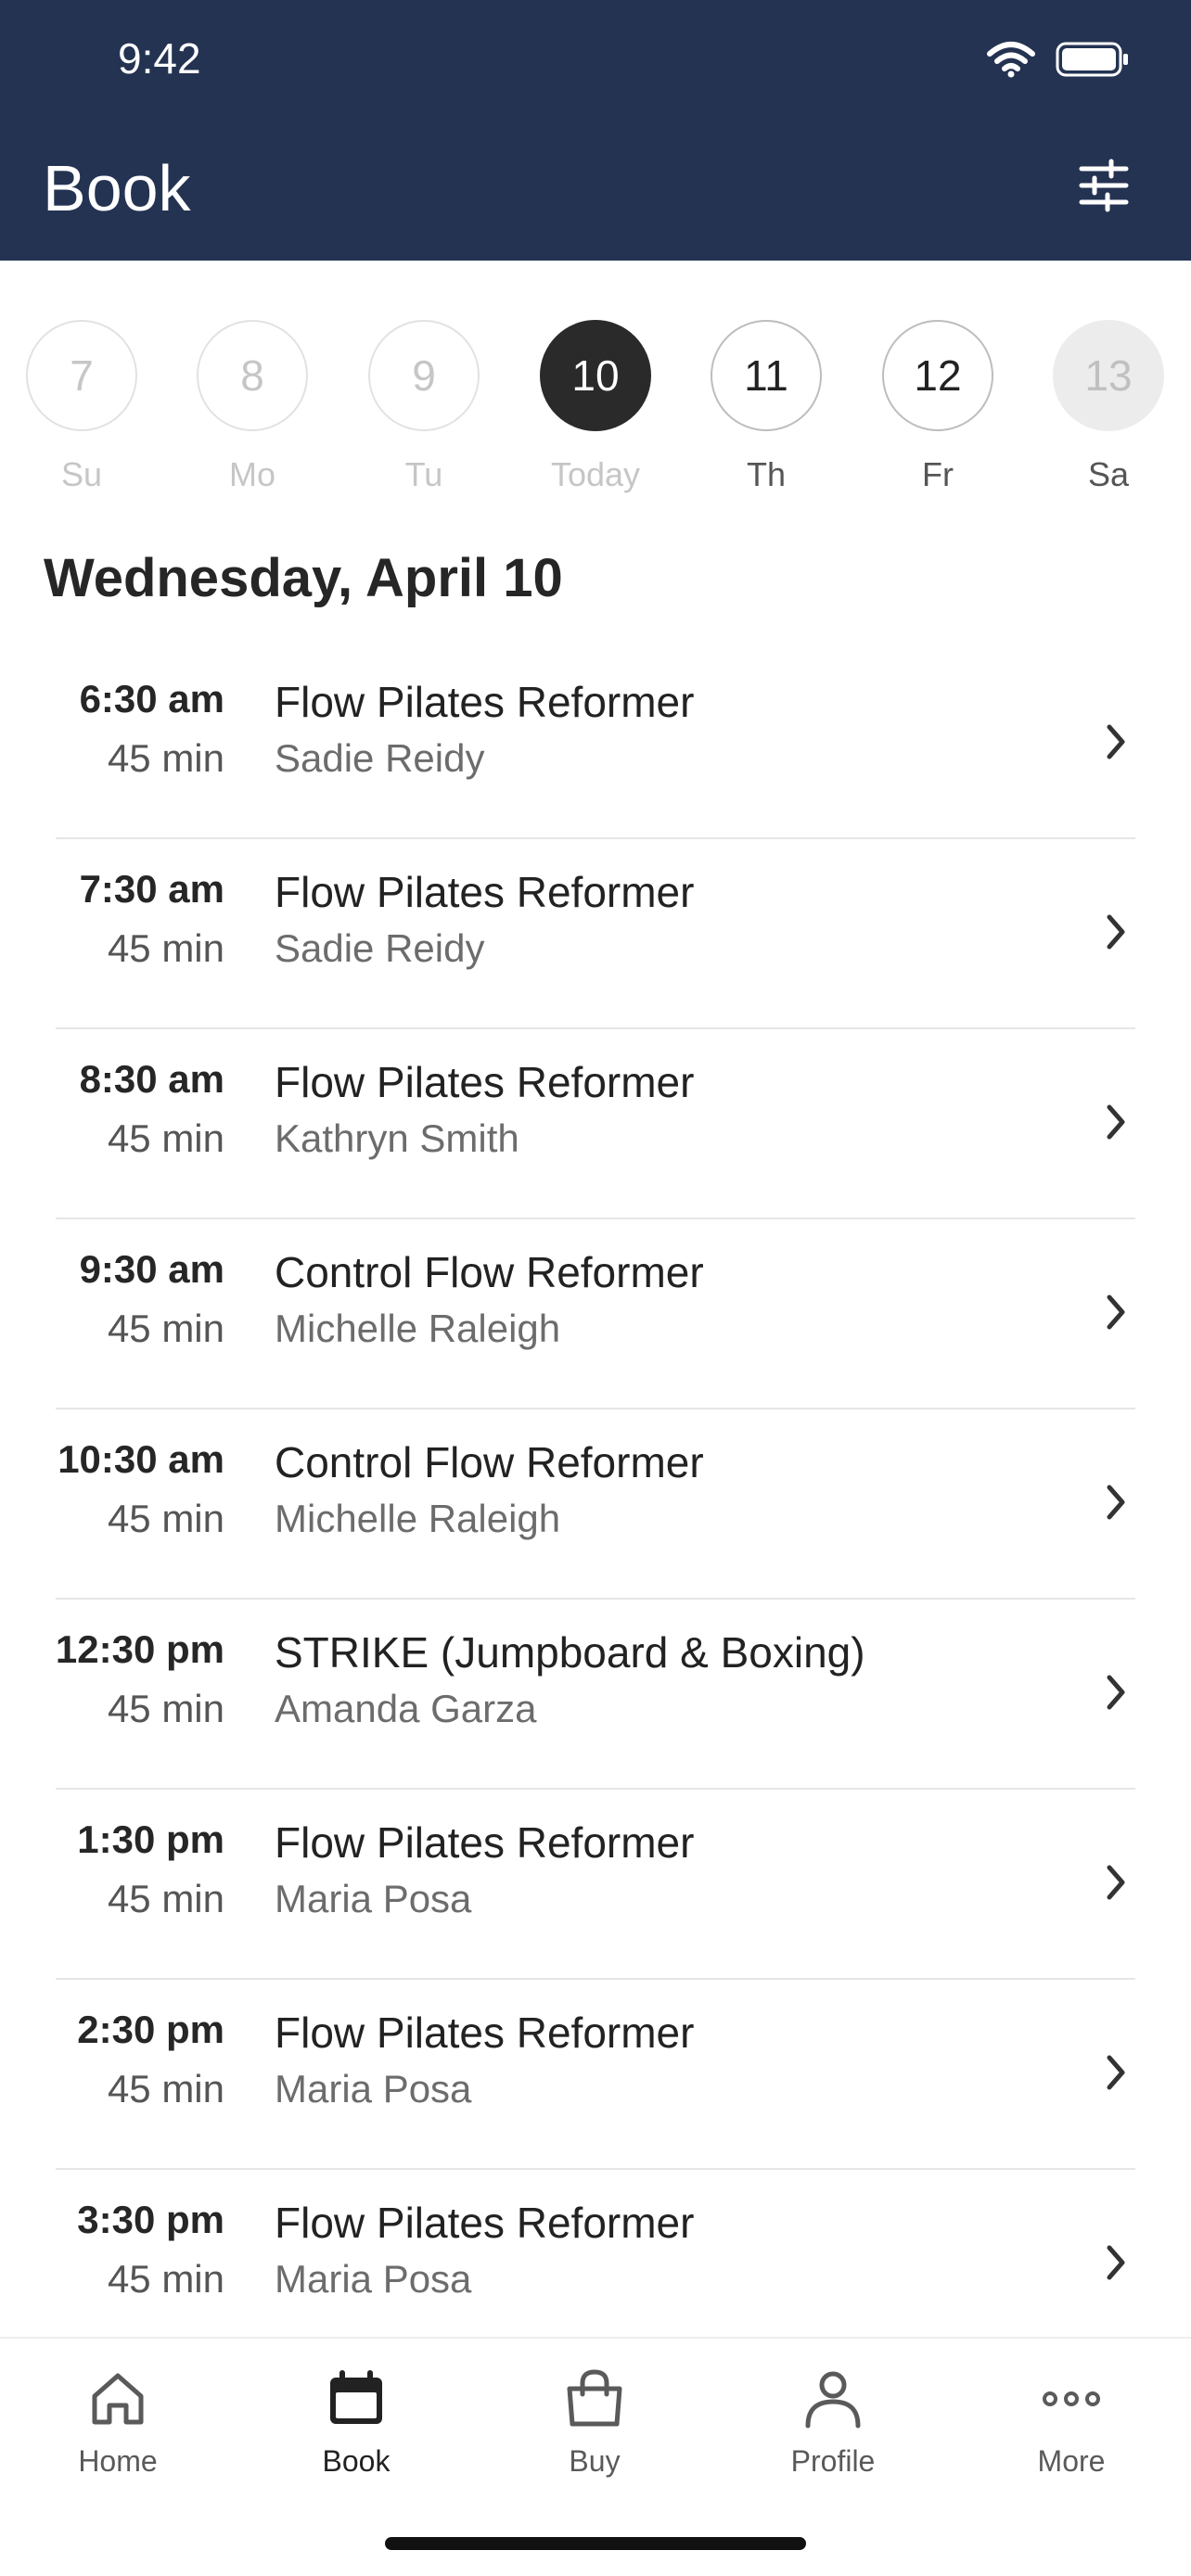 This screenshot has width=1191, height=2576. What do you see at coordinates (151, 1079) in the screenshot?
I see `class-time: 8:30 am` at bounding box center [151, 1079].